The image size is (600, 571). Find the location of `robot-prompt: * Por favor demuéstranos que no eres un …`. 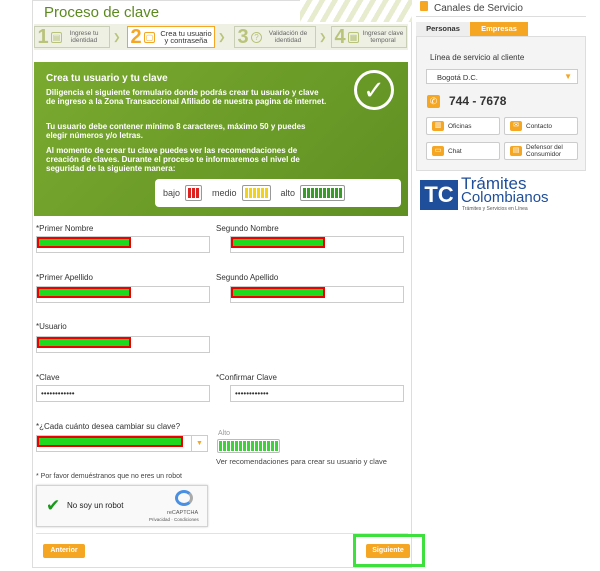

robot-prompt: * Por favor demuéstranos que no eres un … is located at coordinates (109, 476).